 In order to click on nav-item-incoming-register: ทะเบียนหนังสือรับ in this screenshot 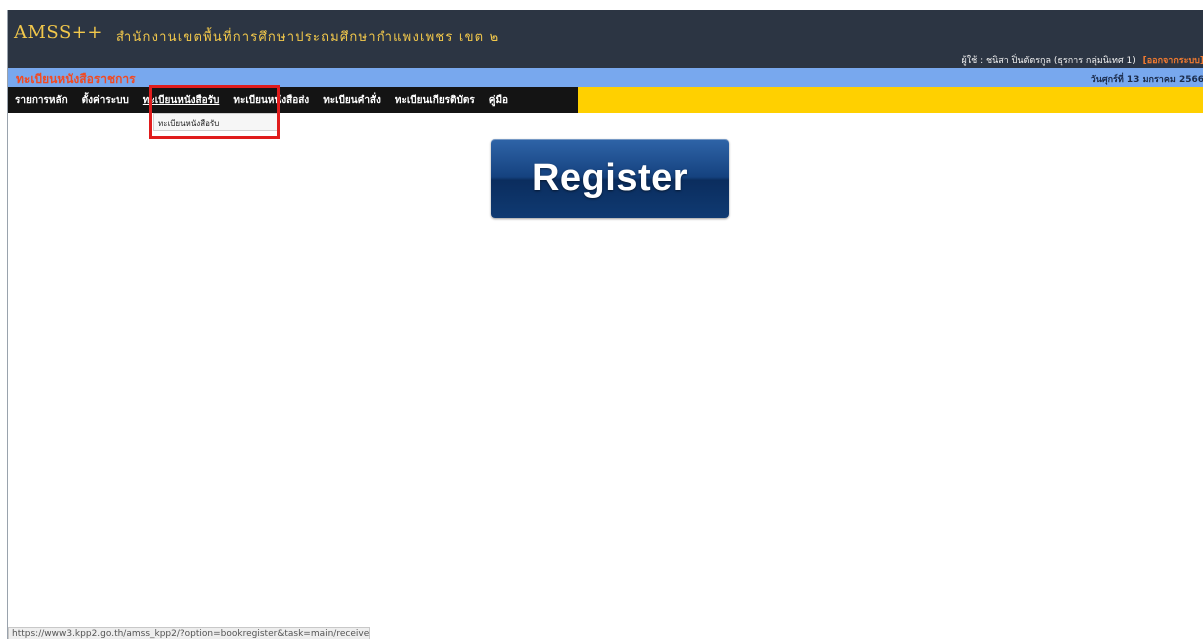, I will do `click(181, 100)`.